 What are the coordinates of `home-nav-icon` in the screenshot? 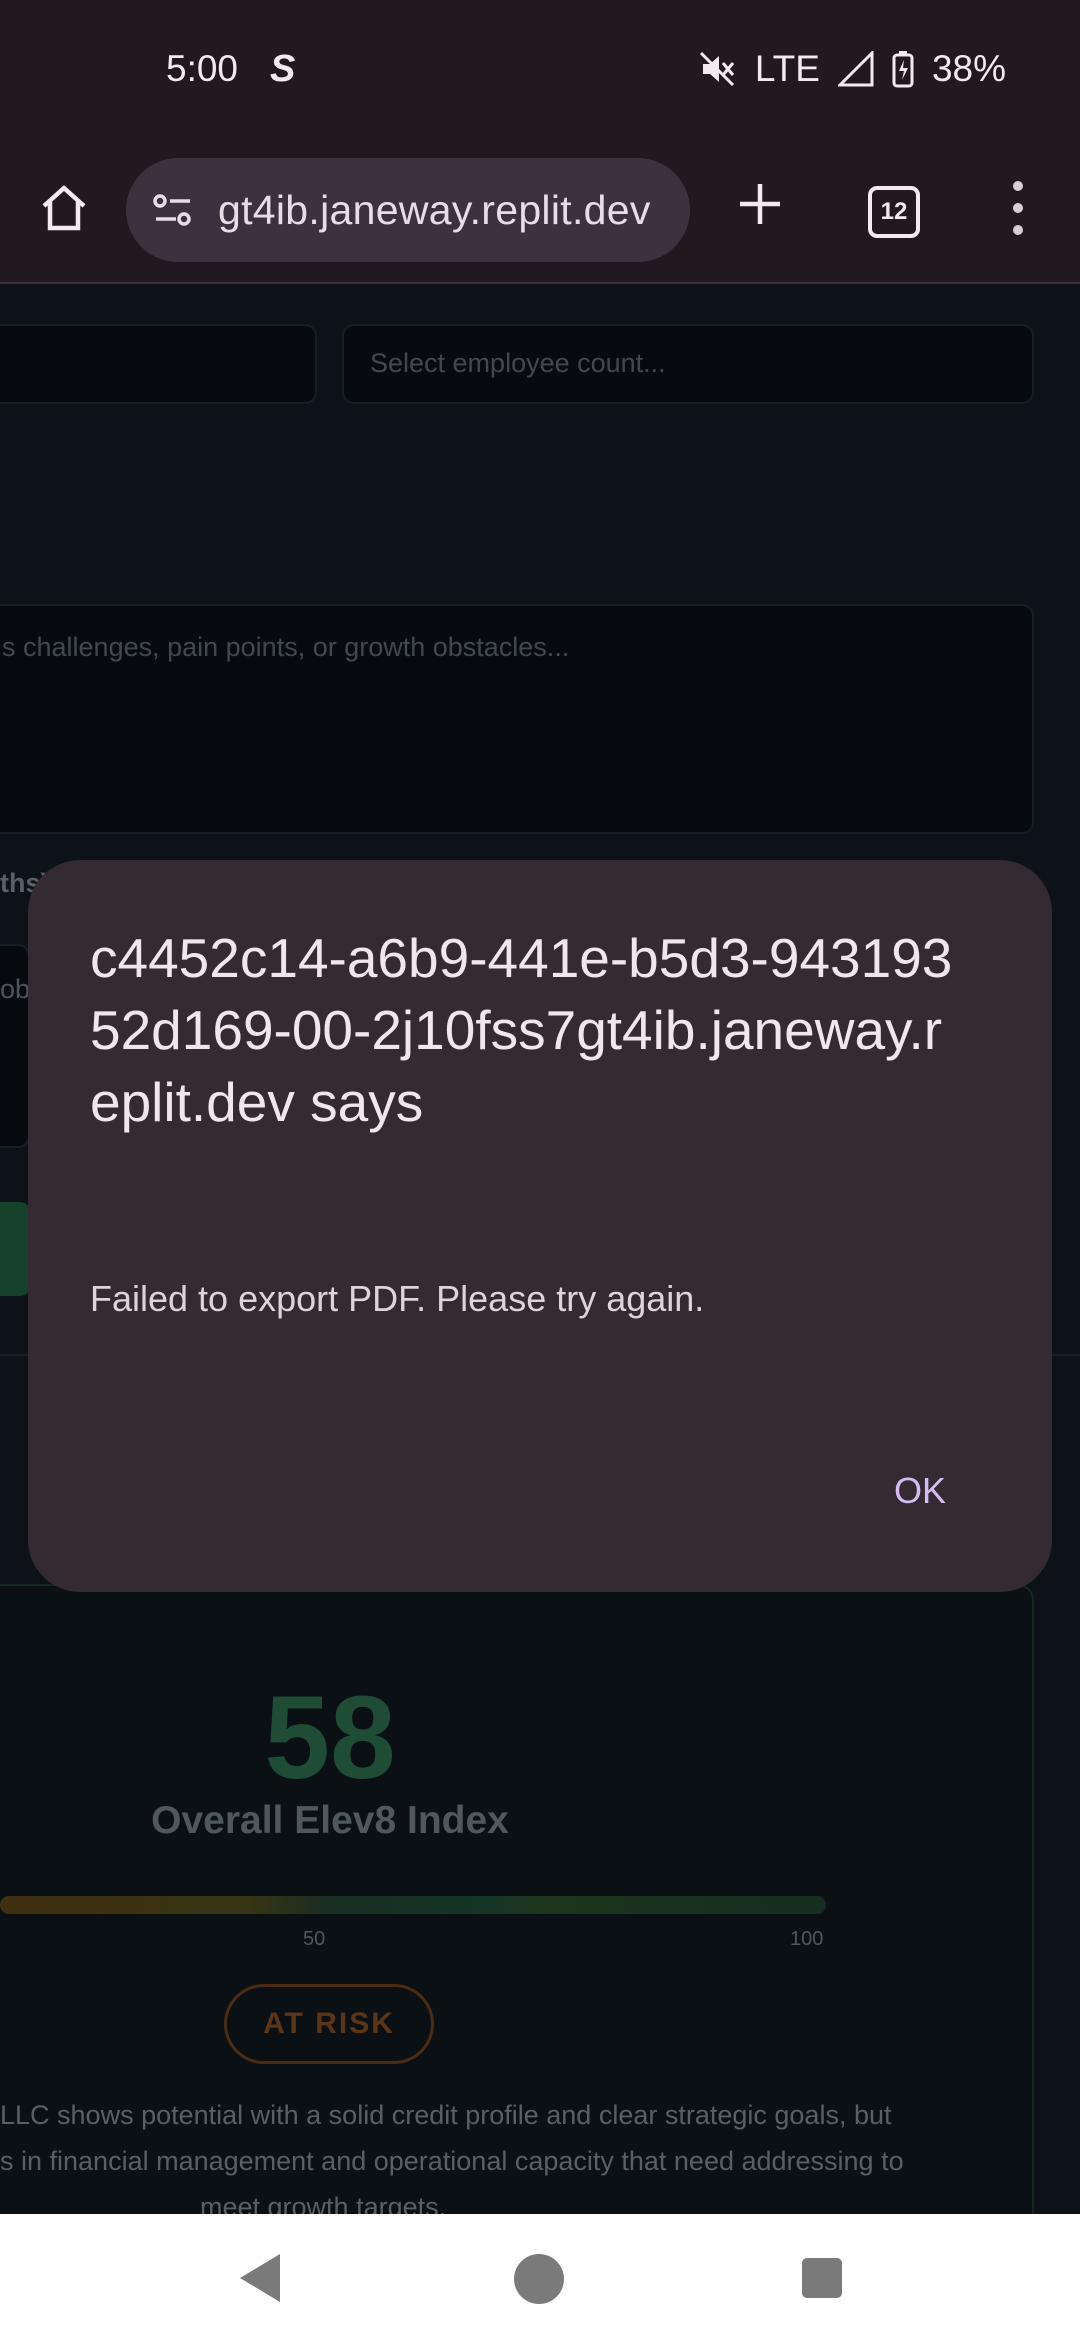 It's located at (539, 2279).